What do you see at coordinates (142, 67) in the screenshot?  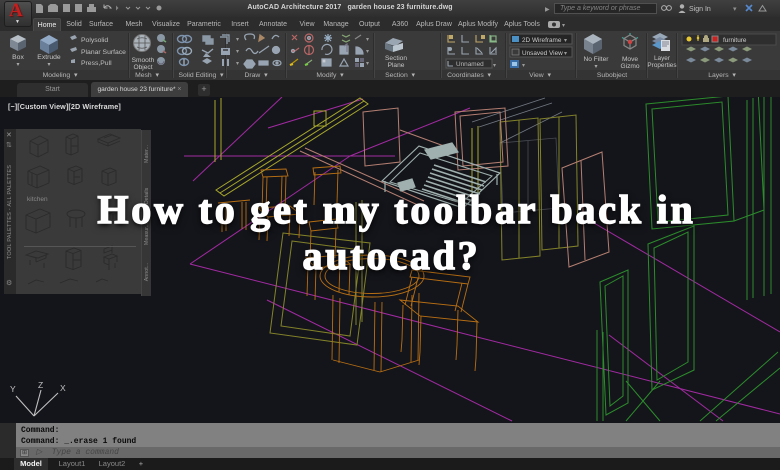 I see `svg-text: Object` at bounding box center [142, 67].